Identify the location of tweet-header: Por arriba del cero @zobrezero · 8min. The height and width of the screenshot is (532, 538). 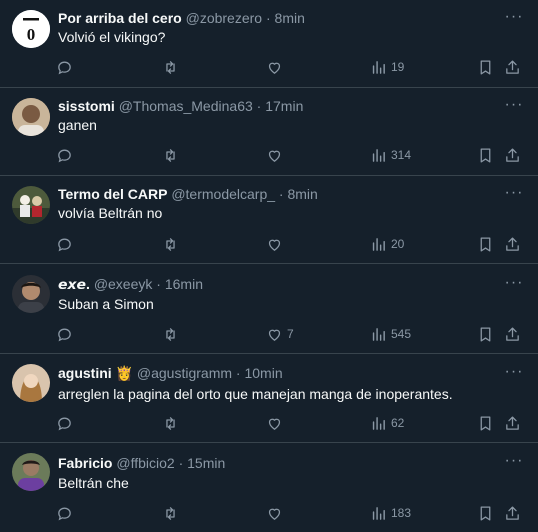
(278, 18).